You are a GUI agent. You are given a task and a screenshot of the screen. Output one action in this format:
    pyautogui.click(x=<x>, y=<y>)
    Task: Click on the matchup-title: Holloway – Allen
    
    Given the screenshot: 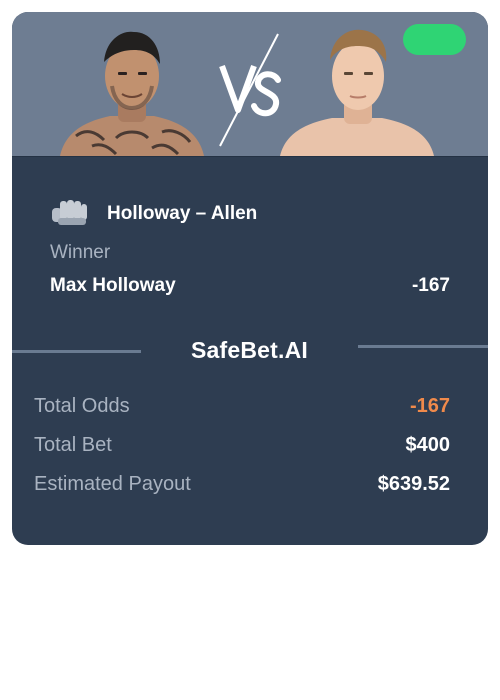 What is the action you would take?
    pyautogui.click(x=182, y=213)
    